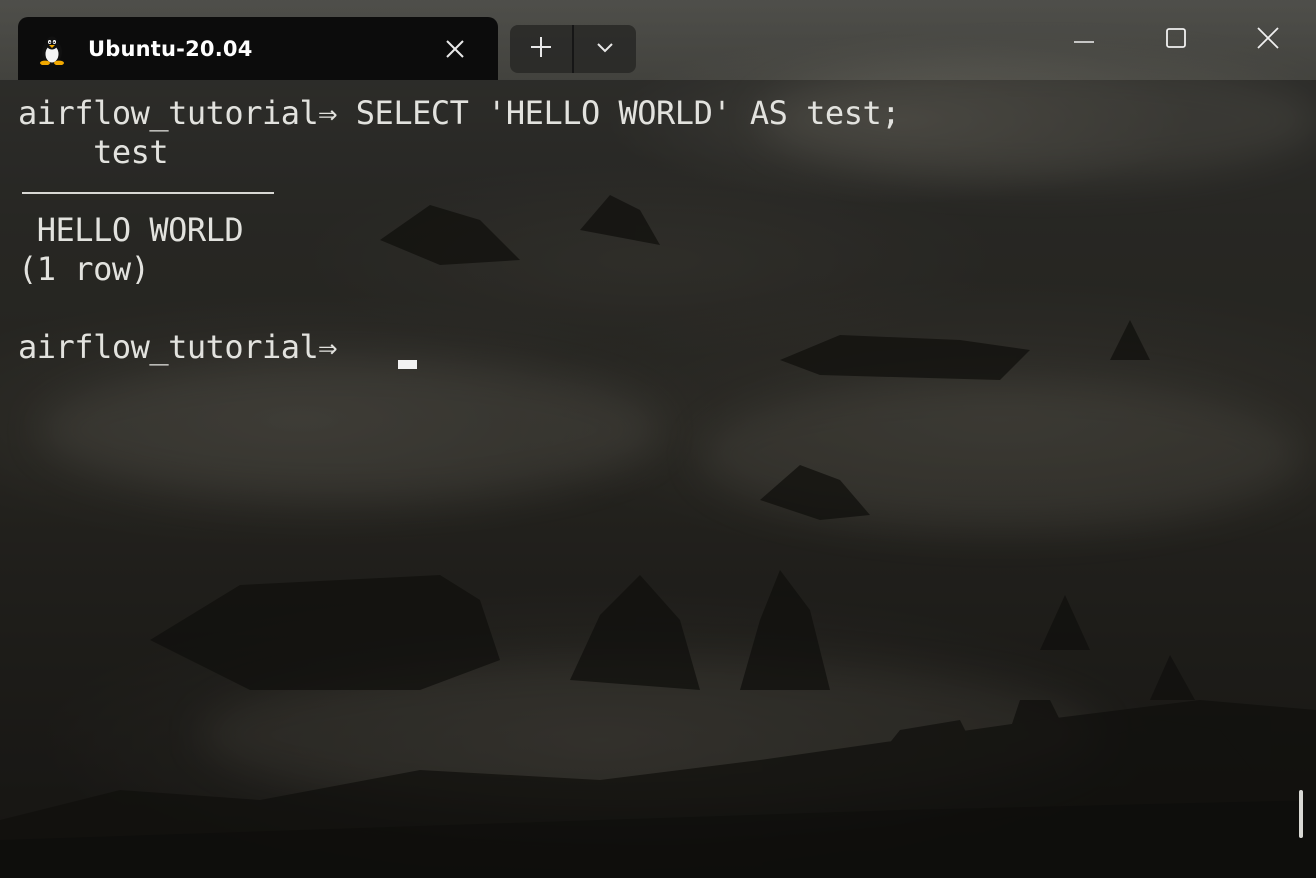  I want to click on plus-icon, so click(541, 49).